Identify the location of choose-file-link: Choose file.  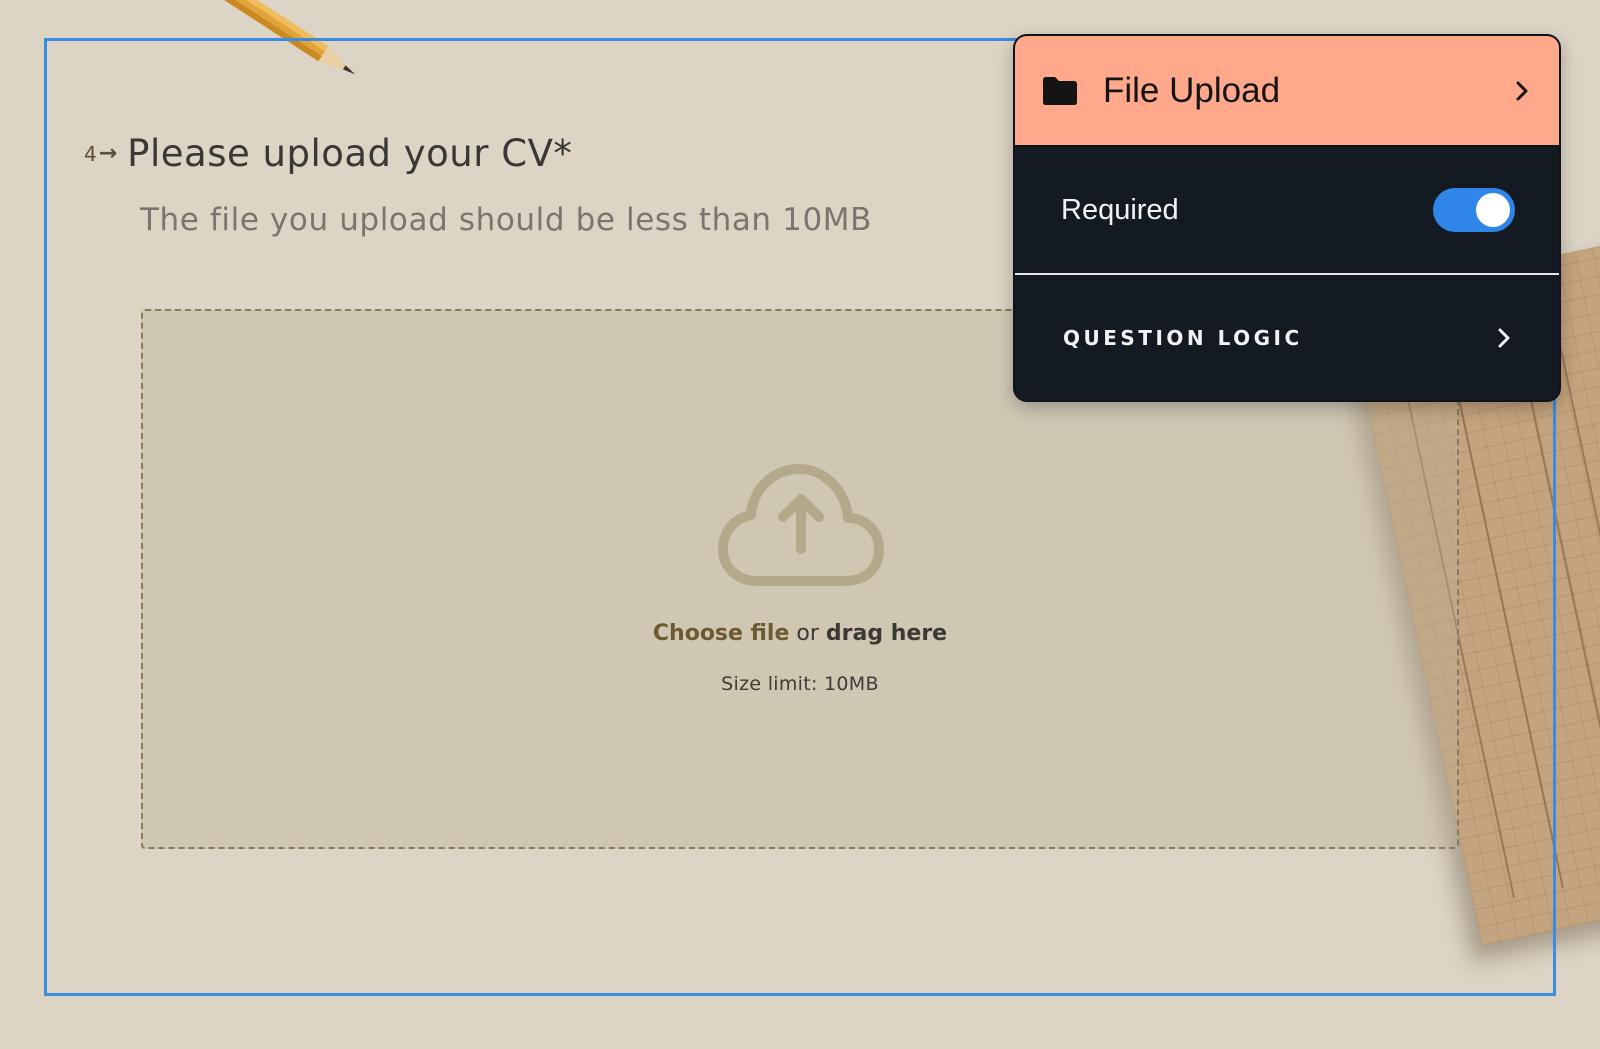
(721, 633).